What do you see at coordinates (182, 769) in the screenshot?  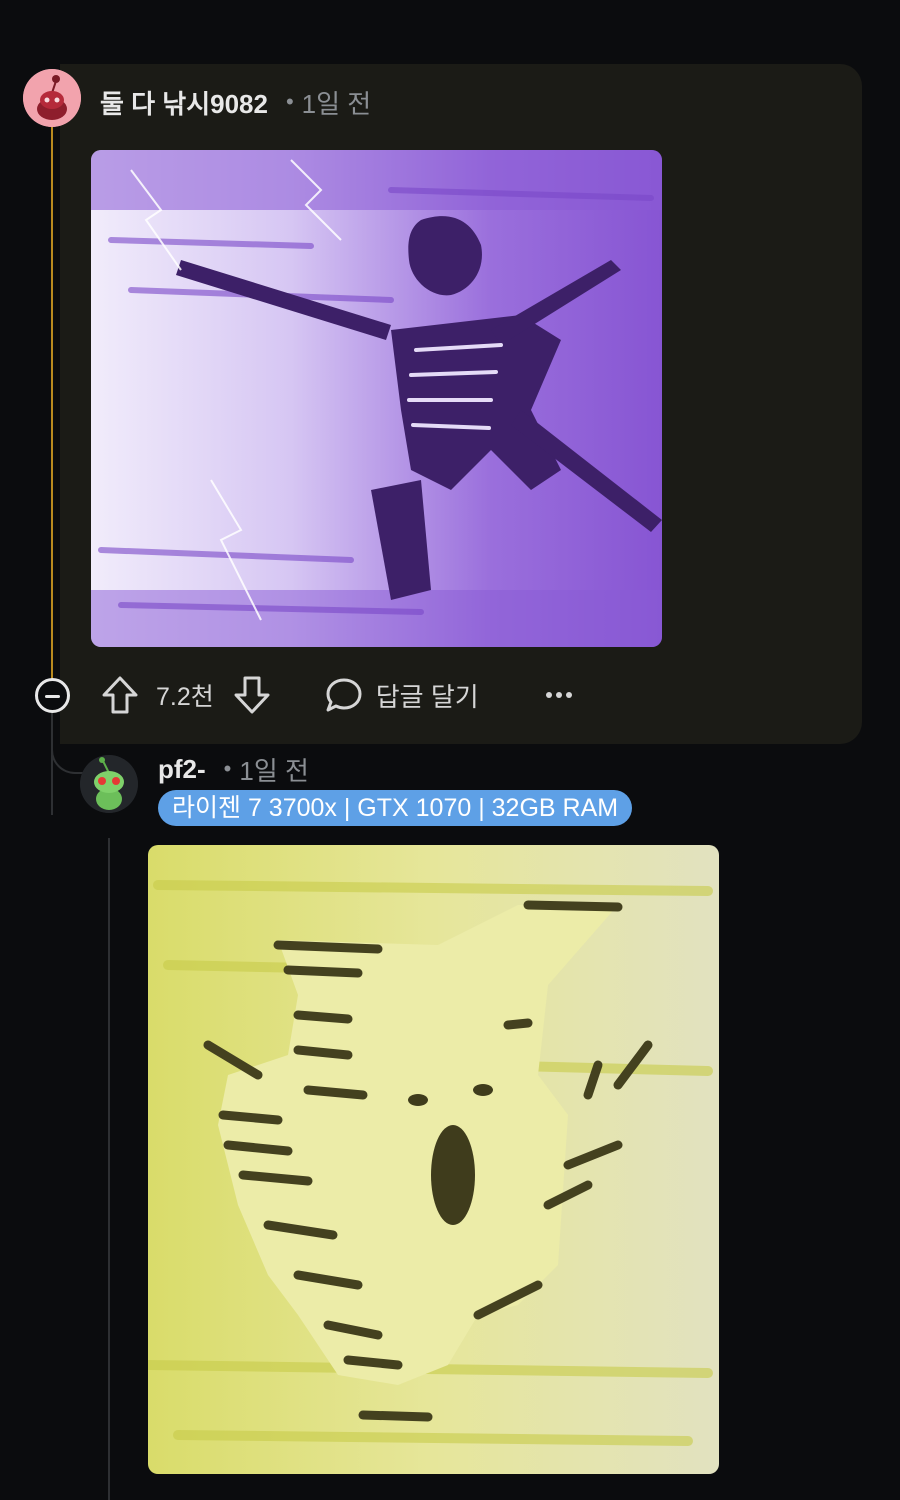 I see `username: pf2-` at bounding box center [182, 769].